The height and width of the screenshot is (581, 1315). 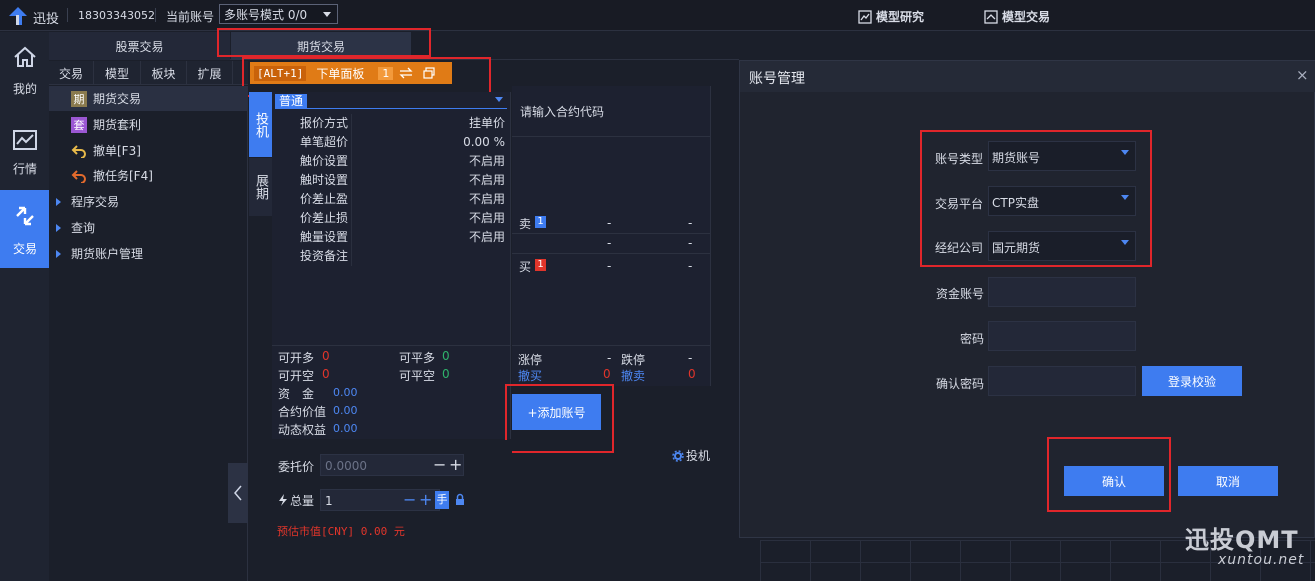 I want to click on tab-stock-trading: 股票交易, so click(x=139, y=46).